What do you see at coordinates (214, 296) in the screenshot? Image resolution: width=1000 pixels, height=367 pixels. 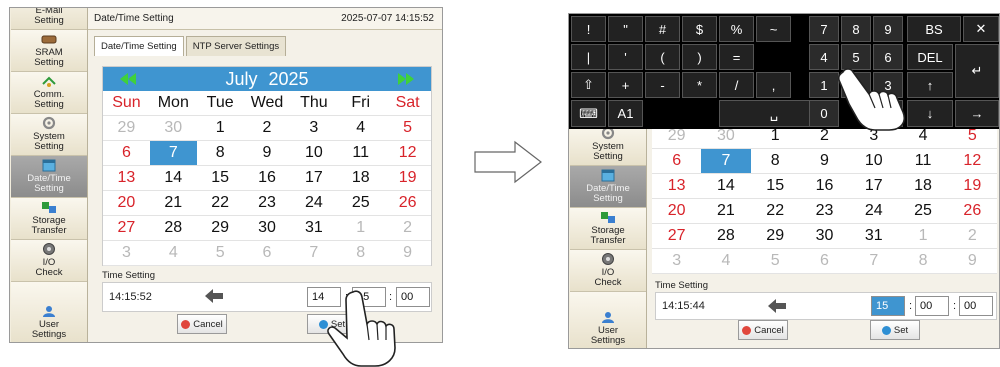 I see `copy-time-arrow-icon` at bounding box center [214, 296].